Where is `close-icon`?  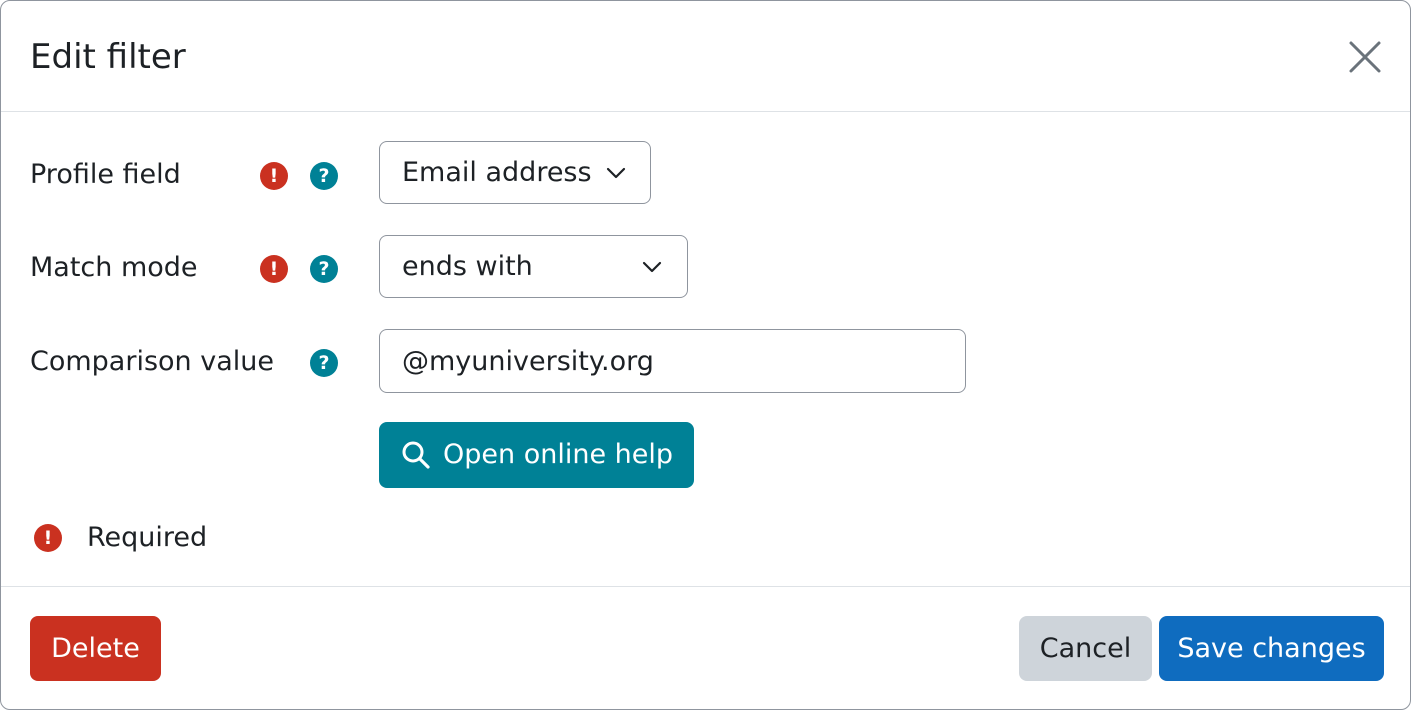
close-icon is located at coordinates (1365, 57).